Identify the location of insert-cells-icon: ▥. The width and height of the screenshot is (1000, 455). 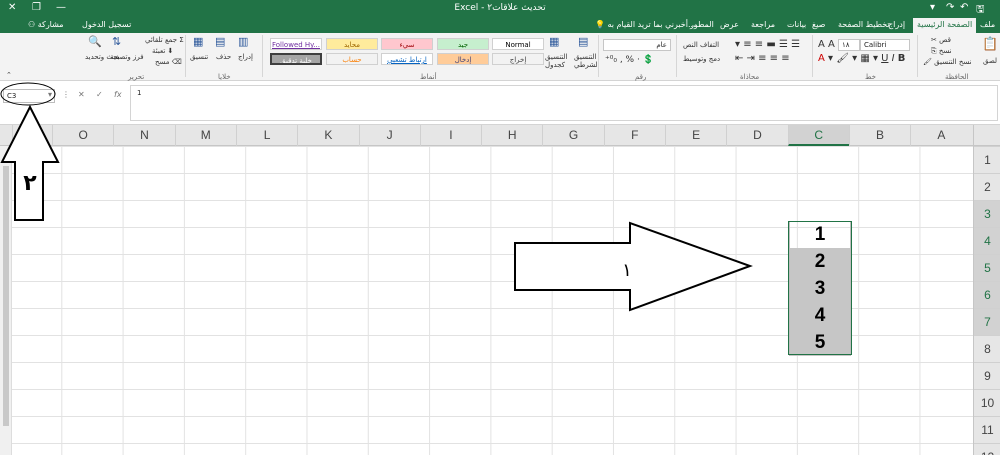
(243, 41).